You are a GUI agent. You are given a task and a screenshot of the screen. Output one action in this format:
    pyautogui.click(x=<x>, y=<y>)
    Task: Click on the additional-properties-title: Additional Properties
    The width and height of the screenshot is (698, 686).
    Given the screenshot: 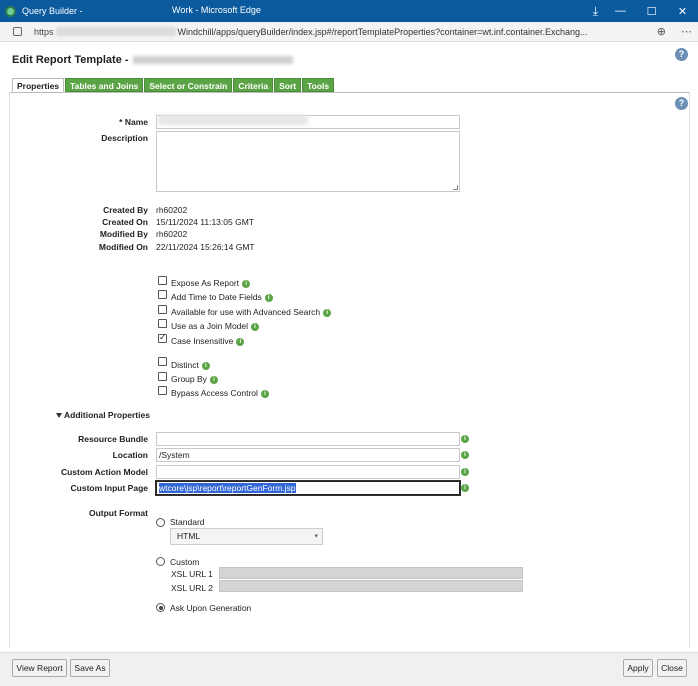 What is the action you would take?
    pyautogui.click(x=107, y=415)
    